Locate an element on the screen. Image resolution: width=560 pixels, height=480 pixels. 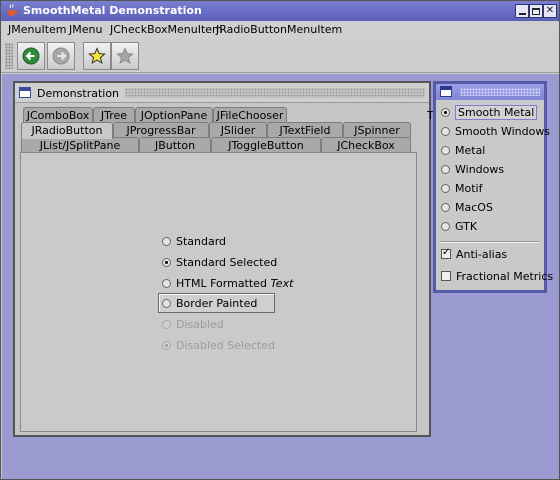
star-icon is located at coordinates (97, 56).